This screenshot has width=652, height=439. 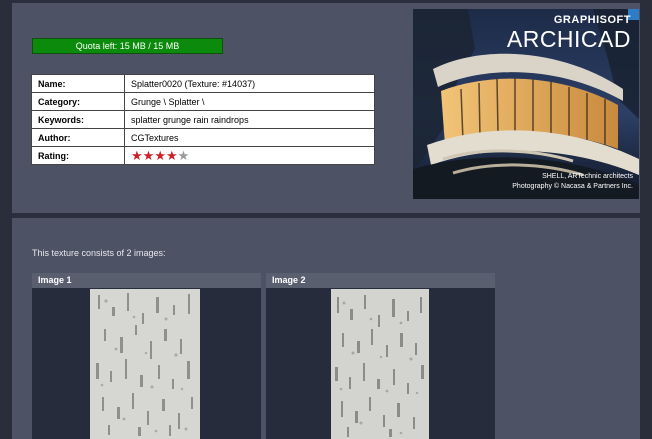 I want to click on table-row: Rating: ★★★★★, so click(x=203, y=155).